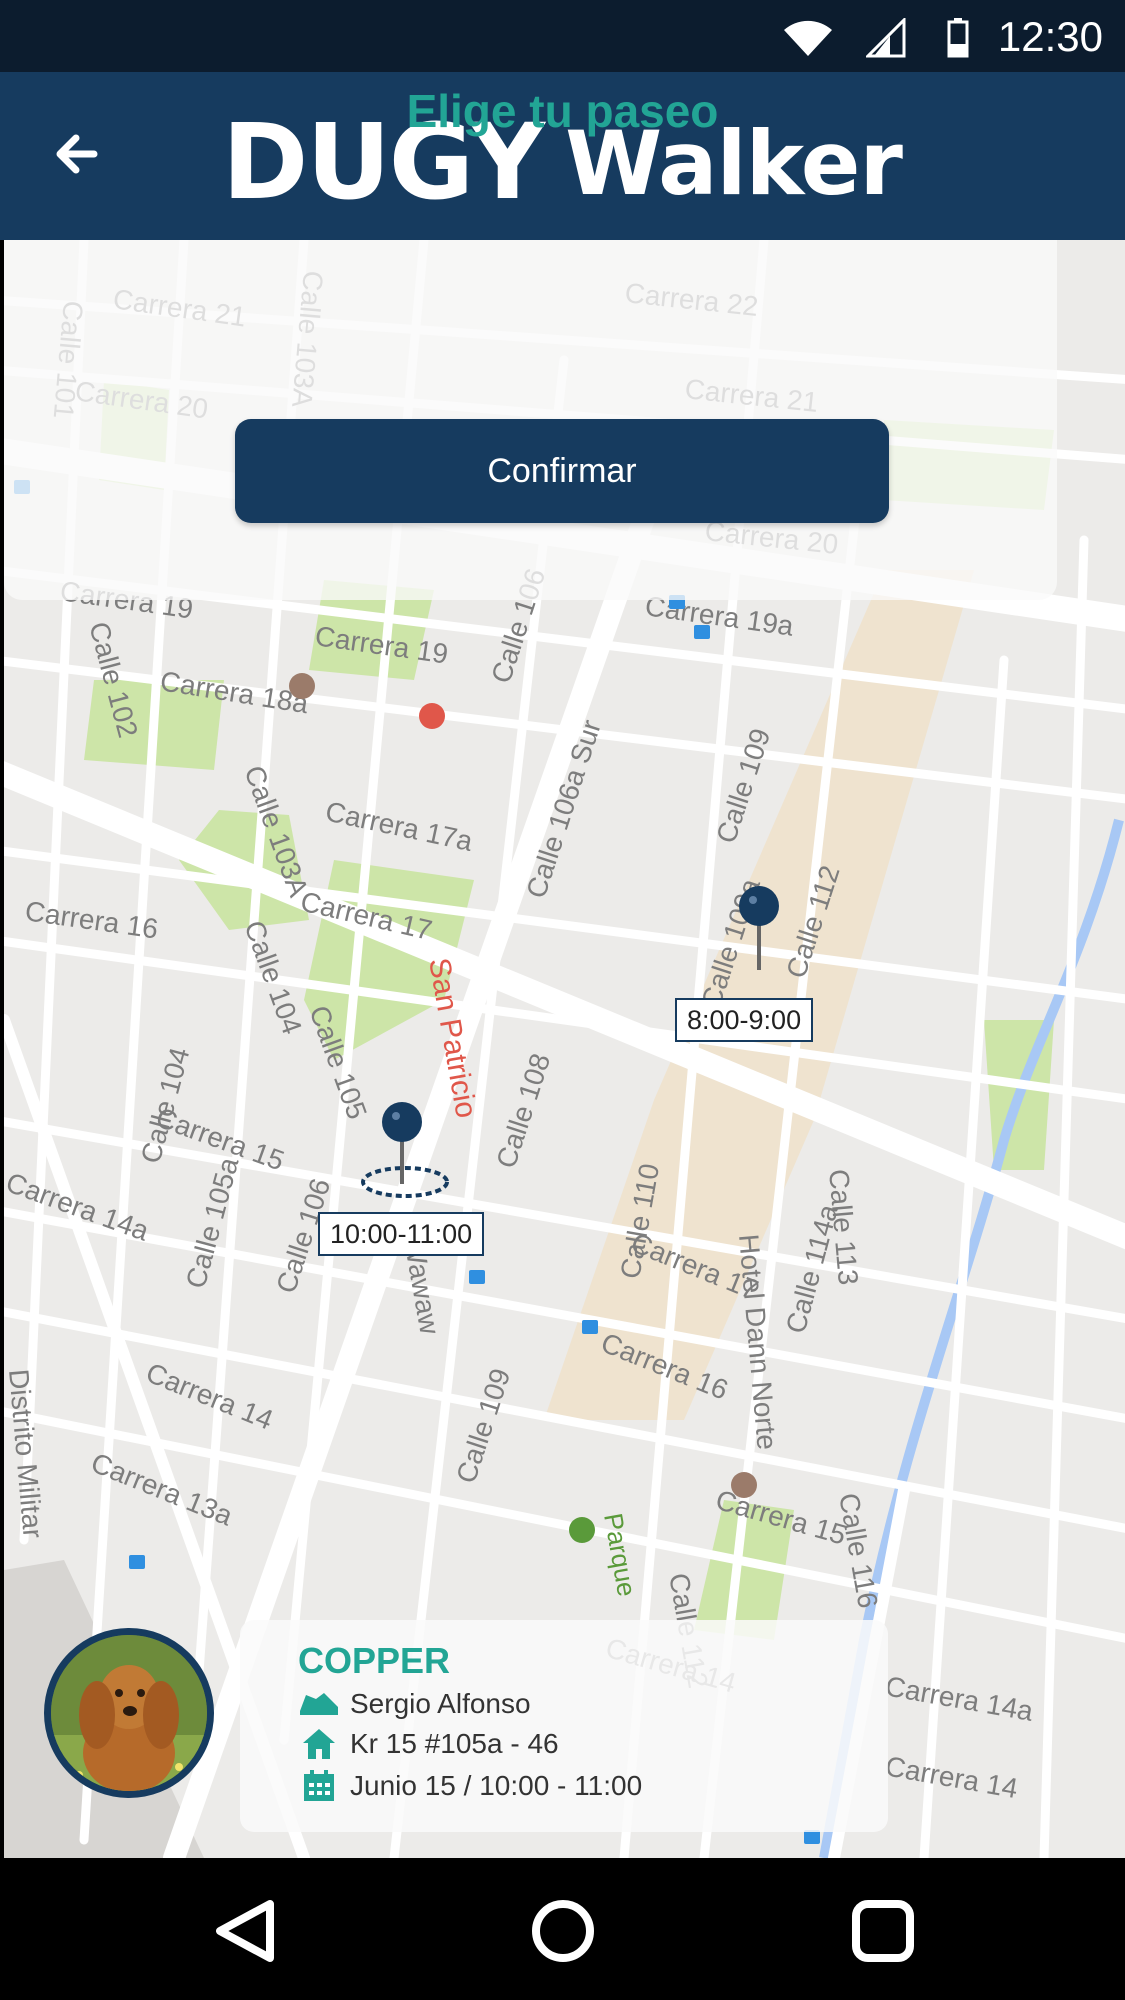  I want to click on nav-recents-button, so click(883, 1931).